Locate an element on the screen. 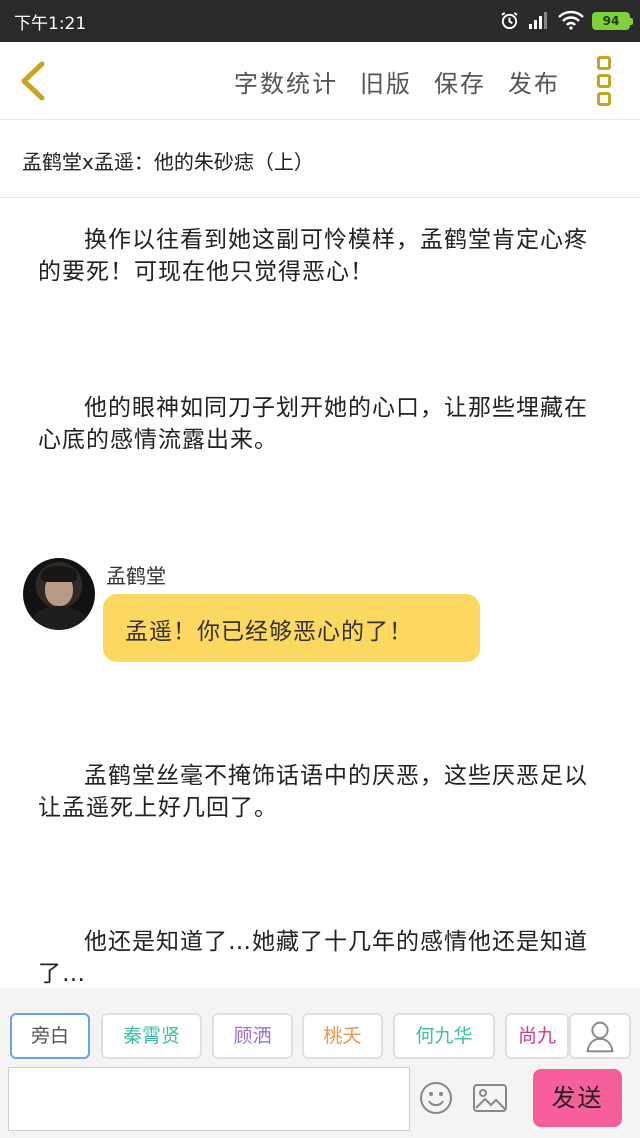 Image resolution: width=640 pixels, height=1138 pixels. back-arrow-icon is located at coordinates (34, 81).